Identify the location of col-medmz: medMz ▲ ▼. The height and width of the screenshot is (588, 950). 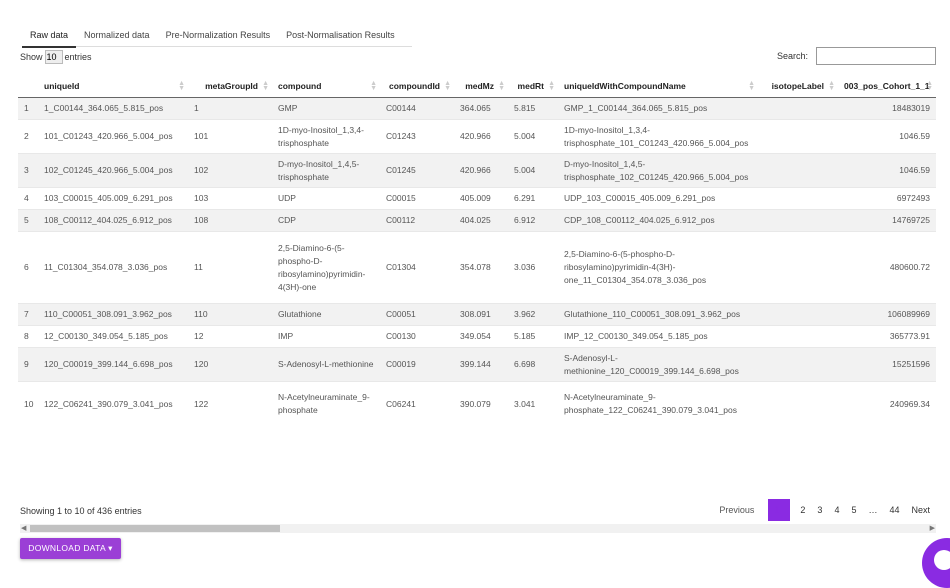
(481, 86).